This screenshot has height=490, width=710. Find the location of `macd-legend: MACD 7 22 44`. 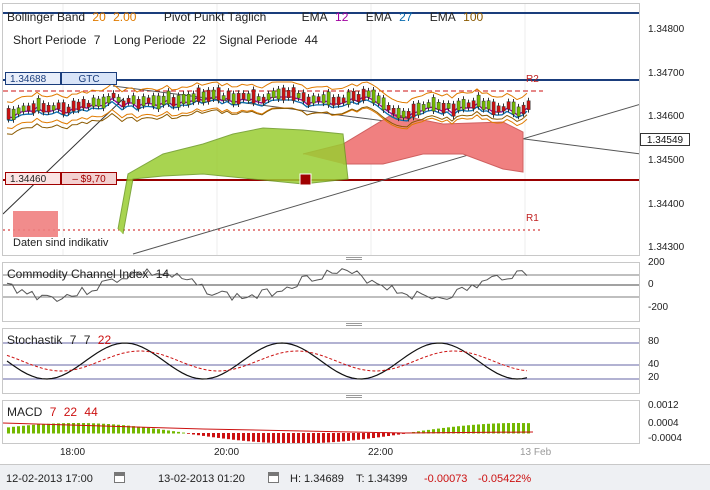

macd-legend: MACD 7 22 44 is located at coordinates (54, 412).